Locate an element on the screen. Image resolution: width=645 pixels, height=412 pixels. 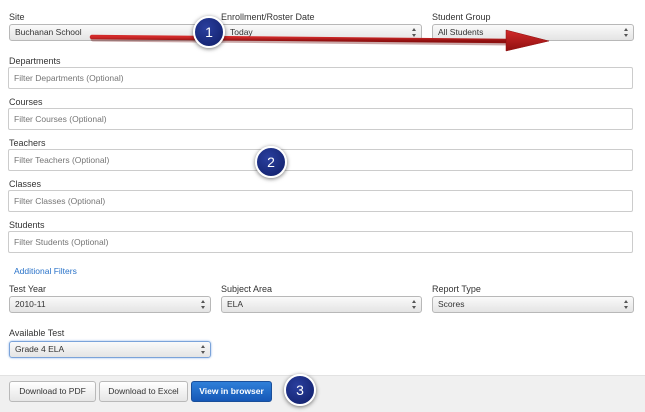
callout-badge-2: 2 is located at coordinates (271, 162).